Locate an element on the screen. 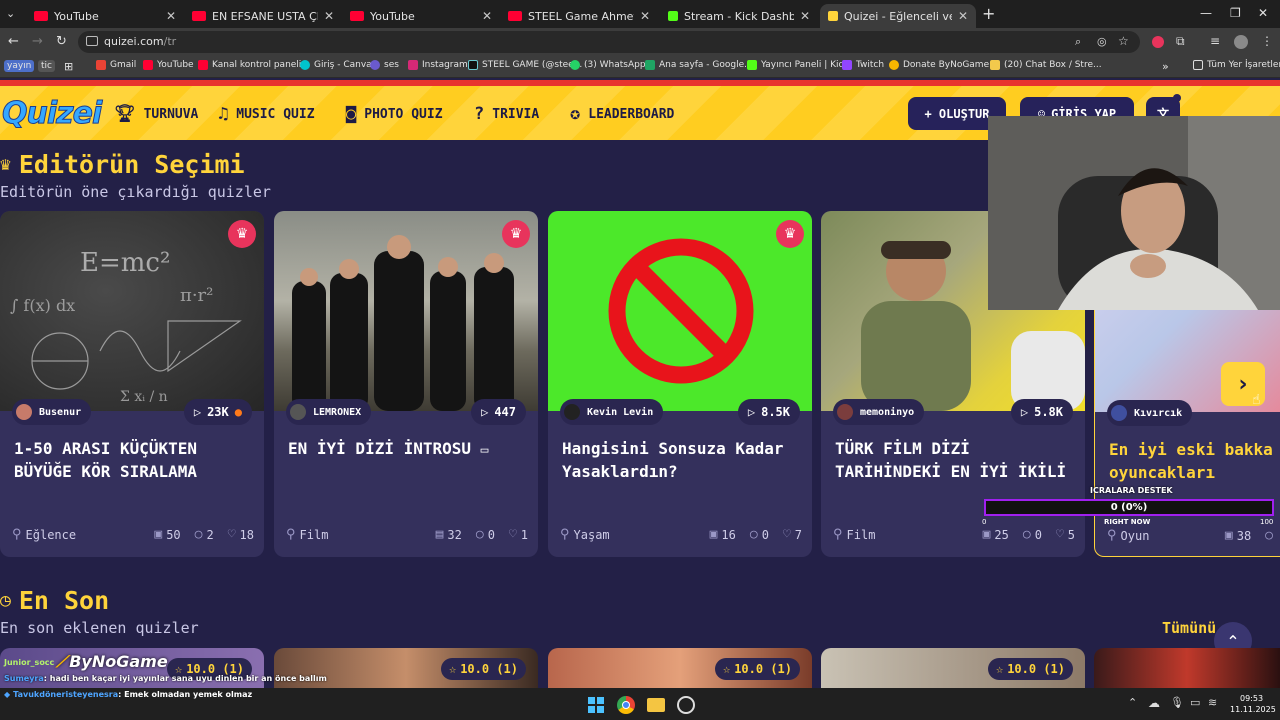  minimize-icon: — is located at coordinates (1206, 13).